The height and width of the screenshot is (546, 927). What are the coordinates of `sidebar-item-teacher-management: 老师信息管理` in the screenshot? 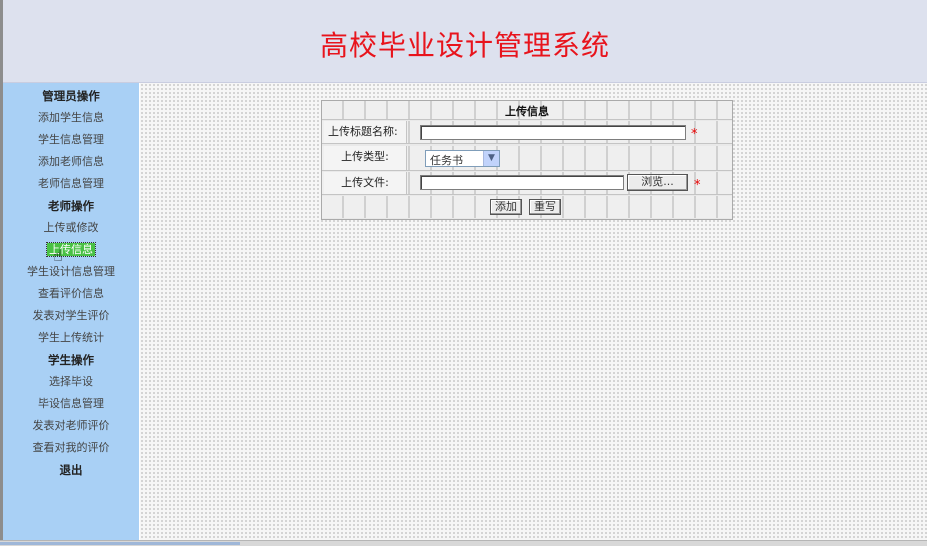 It's located at (71, 184).